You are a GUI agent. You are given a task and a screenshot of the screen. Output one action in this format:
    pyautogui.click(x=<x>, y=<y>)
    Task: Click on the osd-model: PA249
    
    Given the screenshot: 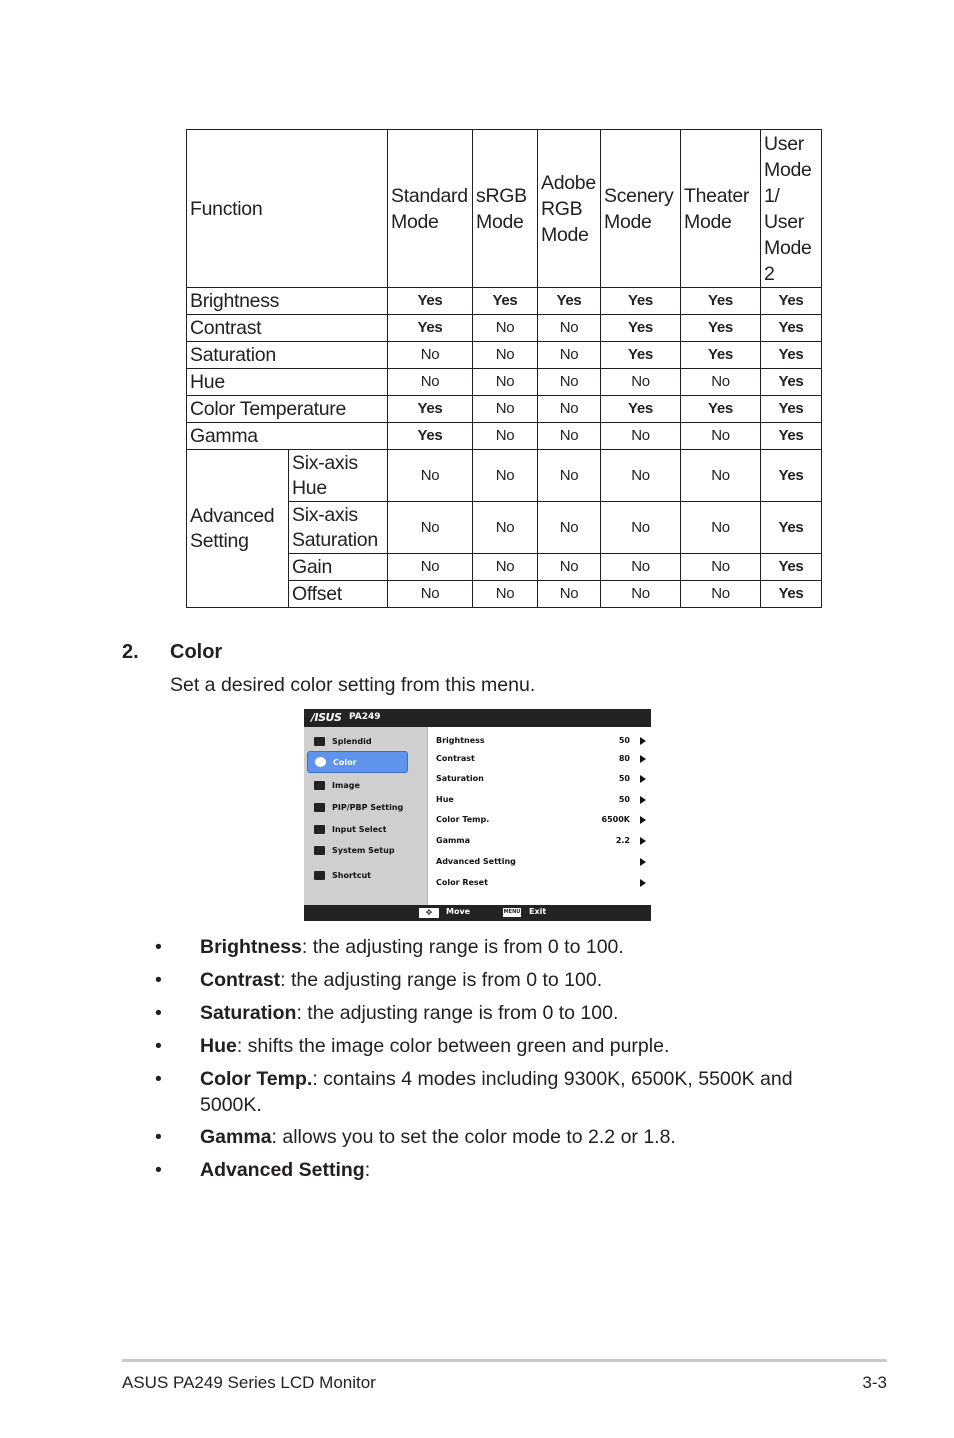 What is the action you would take?
    pyautogui.click(x=365, y=717)
    